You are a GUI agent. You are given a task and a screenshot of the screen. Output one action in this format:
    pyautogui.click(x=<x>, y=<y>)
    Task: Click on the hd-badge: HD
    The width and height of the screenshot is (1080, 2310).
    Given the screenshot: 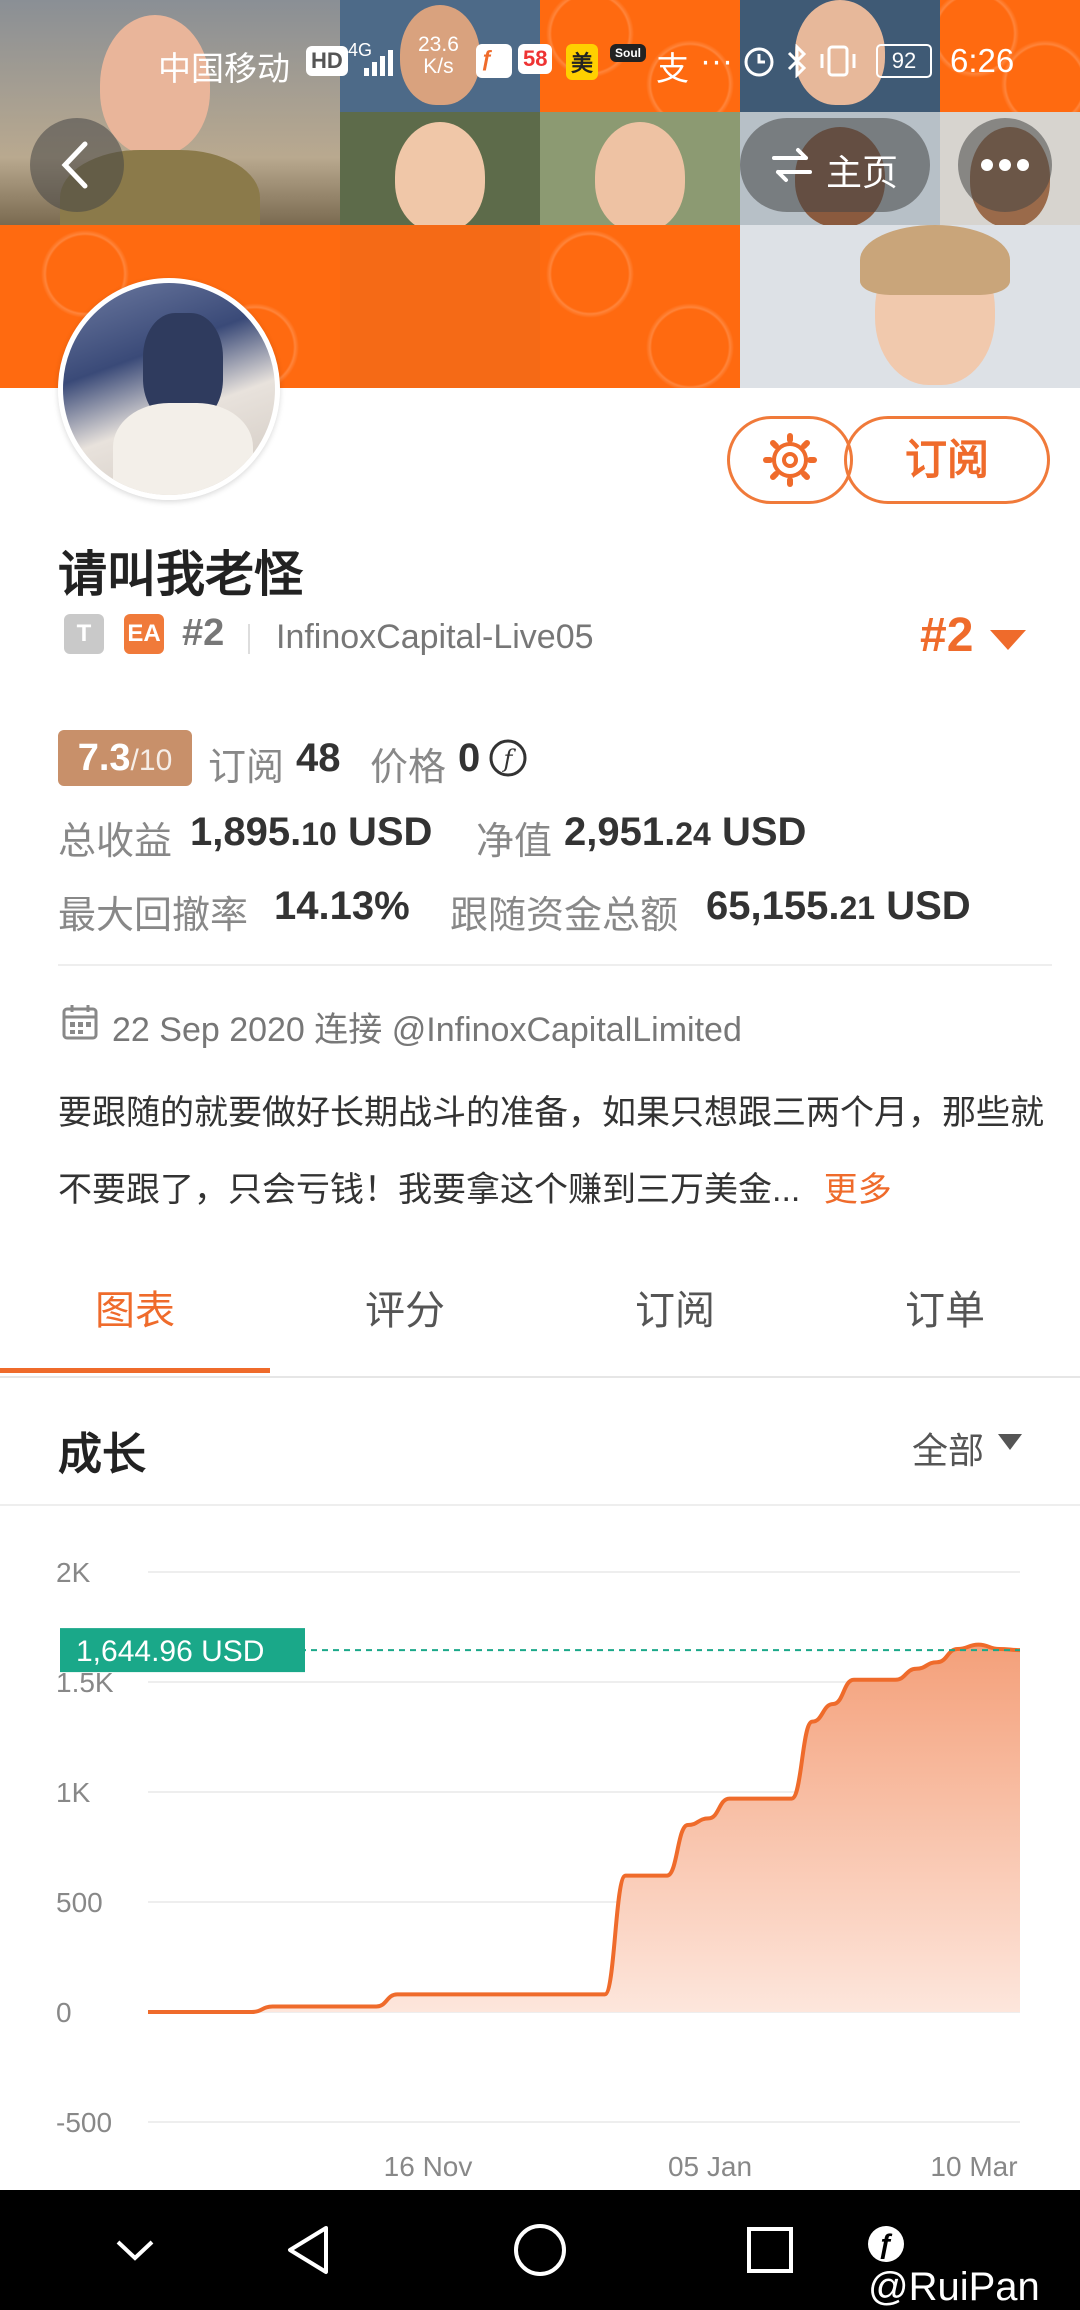 What is the action you would take?
    pyautogui.click(x=327, y=61)
    